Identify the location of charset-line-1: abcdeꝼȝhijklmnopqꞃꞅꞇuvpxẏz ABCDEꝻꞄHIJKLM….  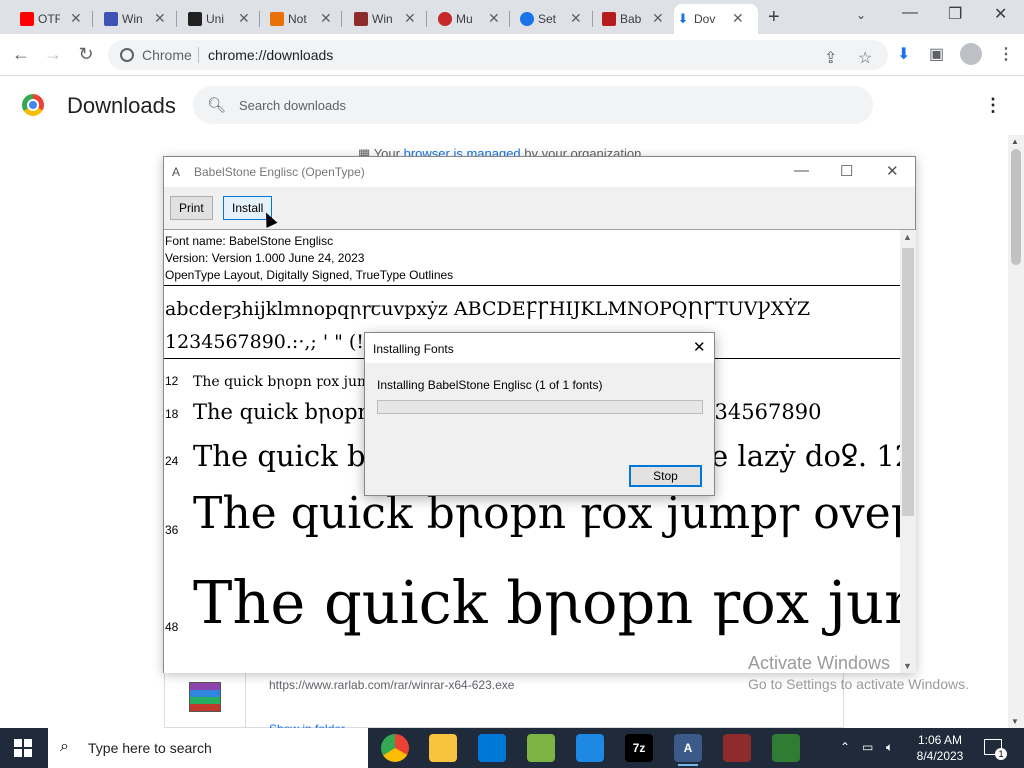
(488, 309).